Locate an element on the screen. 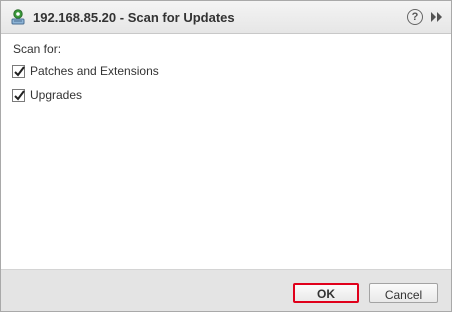 Image resolution: width=452 pixels, height=312 pixels. host-scan-icon is located at coordinates (18, 17).